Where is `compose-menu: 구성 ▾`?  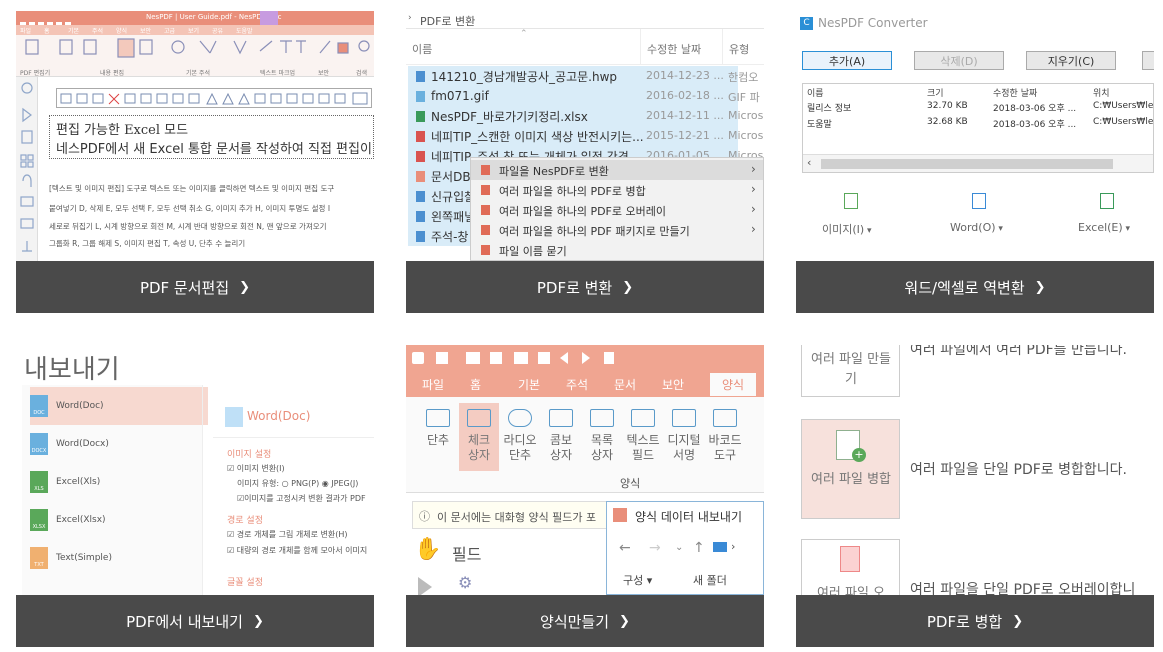 compose-menu: 구성 ▾ is located at coordinates (637, 580).